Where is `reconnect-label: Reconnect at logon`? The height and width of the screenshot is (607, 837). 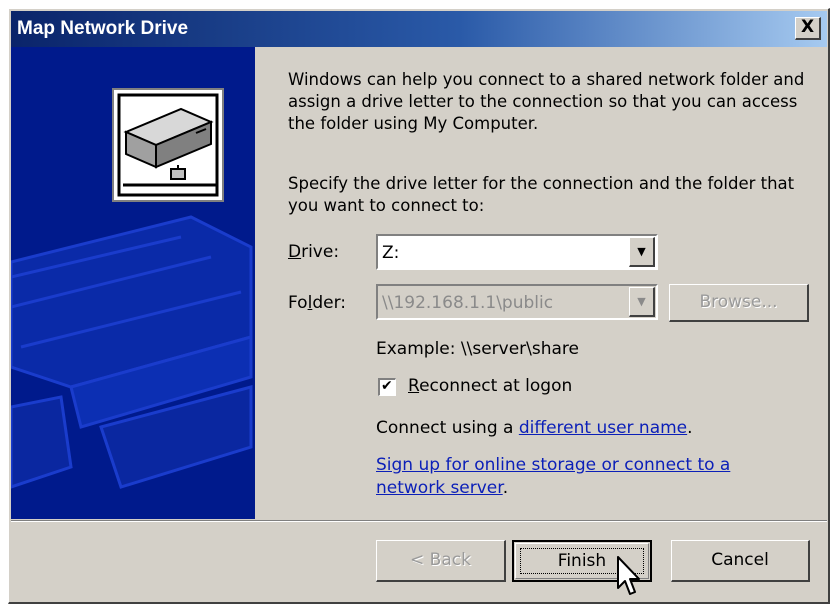 reconnect-label: Reconnect at logon is located at coordinates (490, 386).